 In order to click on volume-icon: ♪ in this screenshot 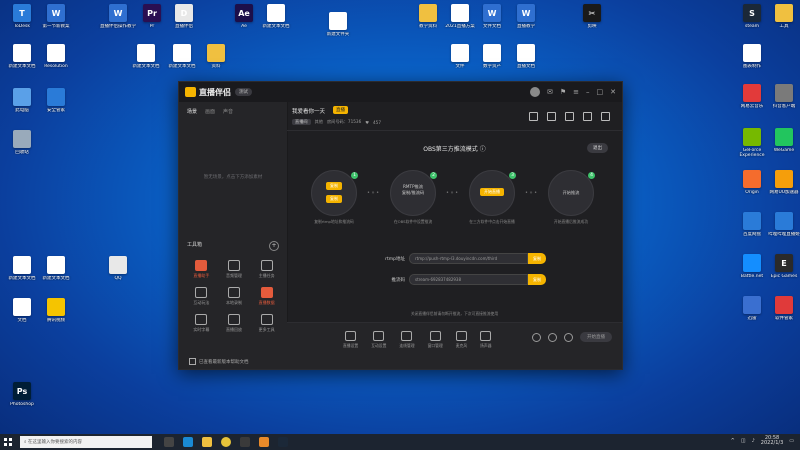, I will do `click(753, 441)`.